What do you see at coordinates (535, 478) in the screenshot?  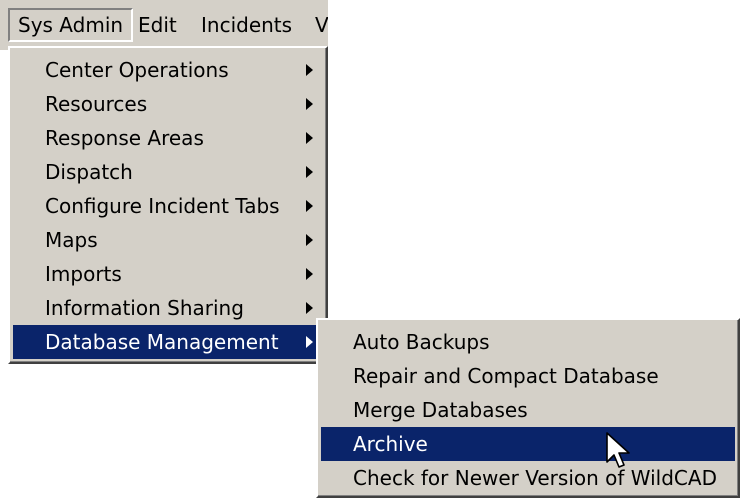 I see `menu-item-label: Check for Newer Version of WildCAD` at bounding box center [535, 478].